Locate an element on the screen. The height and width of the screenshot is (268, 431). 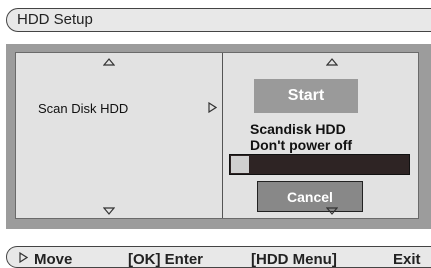
progress-bar is located at coordinates (319, 164).